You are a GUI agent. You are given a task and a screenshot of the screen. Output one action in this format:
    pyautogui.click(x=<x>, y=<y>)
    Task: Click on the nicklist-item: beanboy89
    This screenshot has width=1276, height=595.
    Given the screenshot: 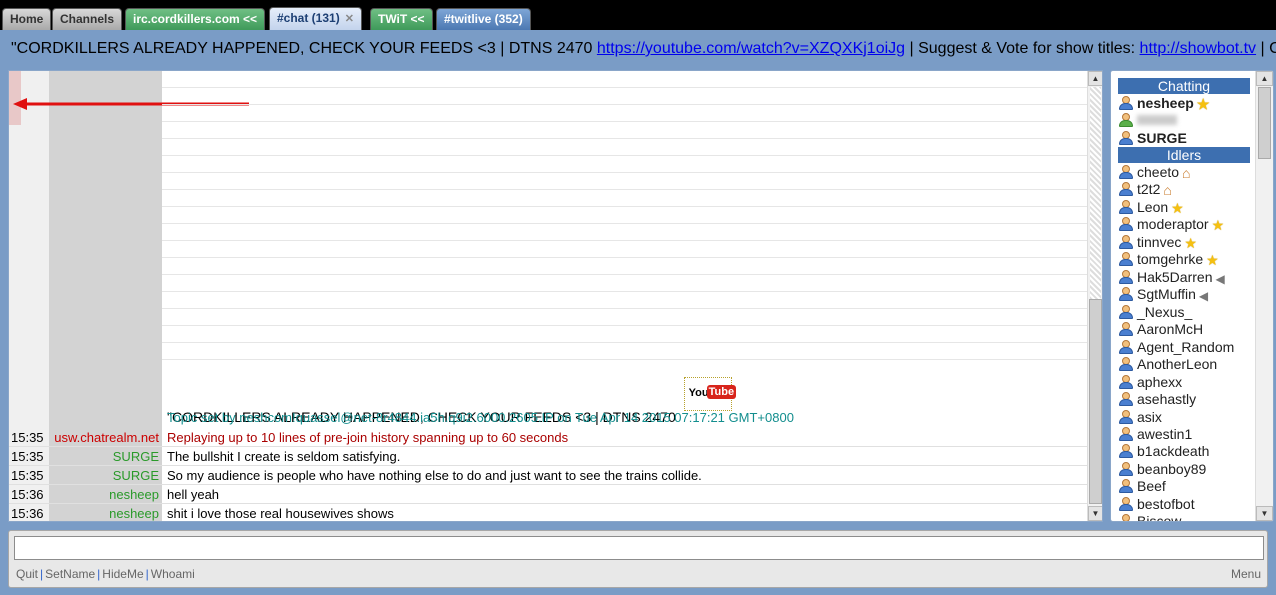 What is the action you would take?
    pyautogui.click(x=1162, y=469)
    